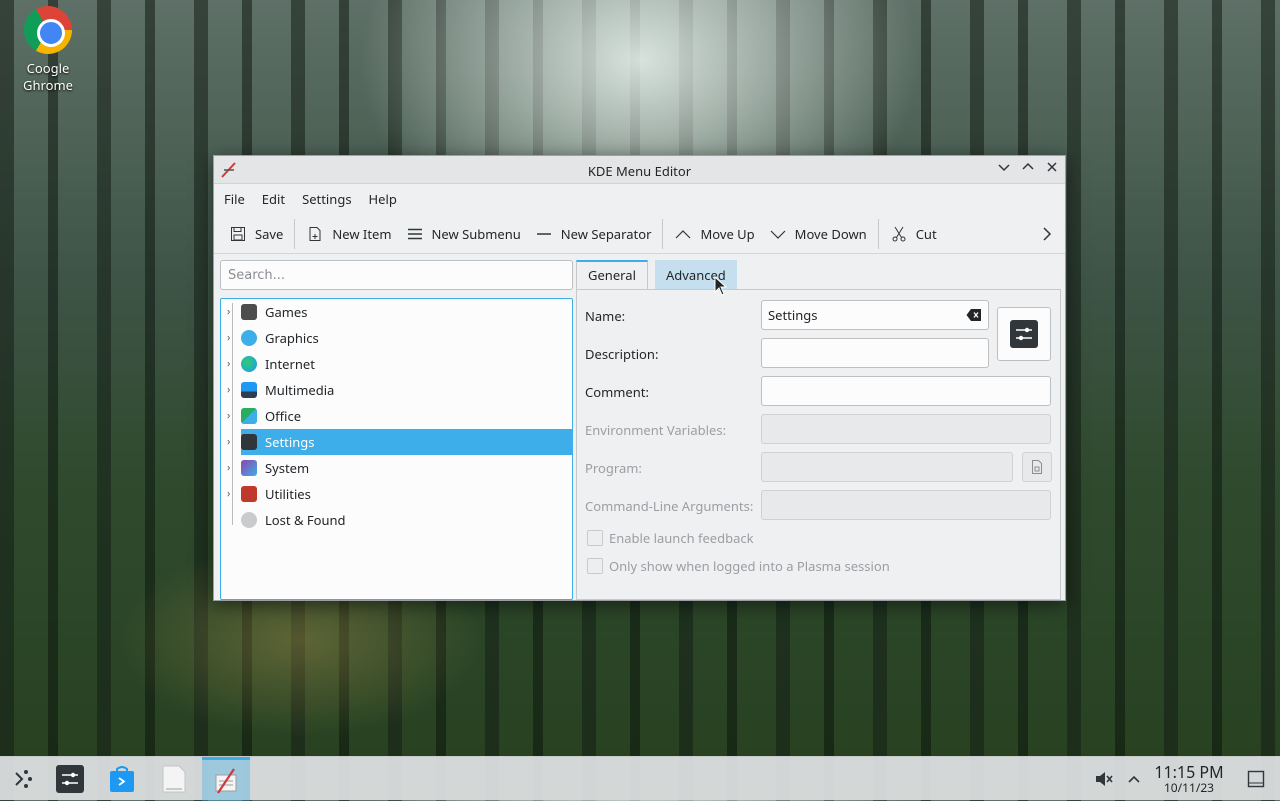  I want to click on program-field, so click(887, 467).